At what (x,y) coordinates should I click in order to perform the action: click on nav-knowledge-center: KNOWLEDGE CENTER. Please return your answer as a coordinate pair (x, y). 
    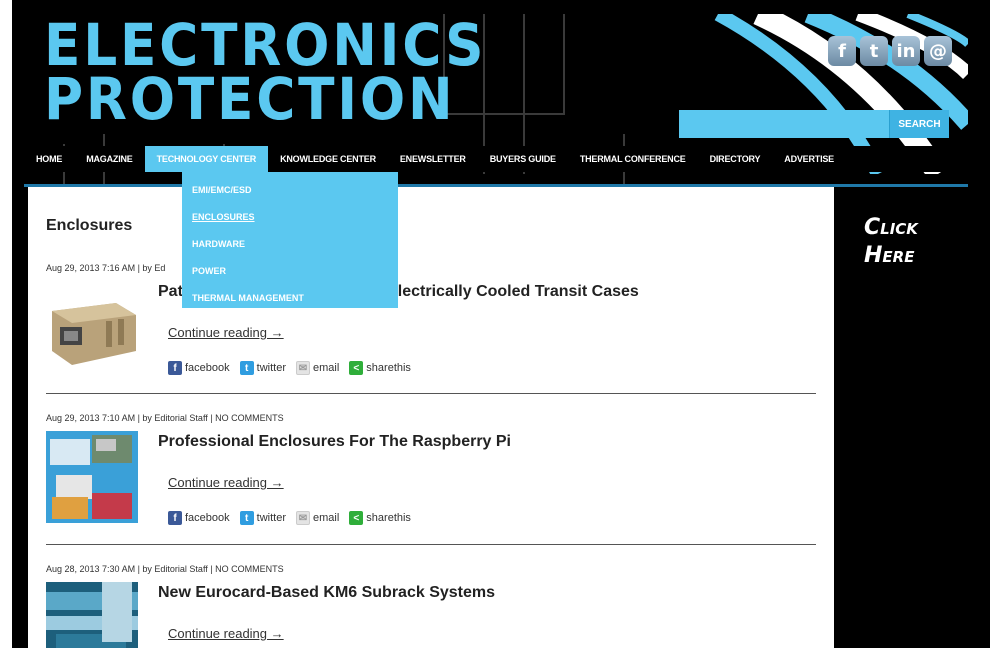
    Looking at the image, I should click on (328, 159).